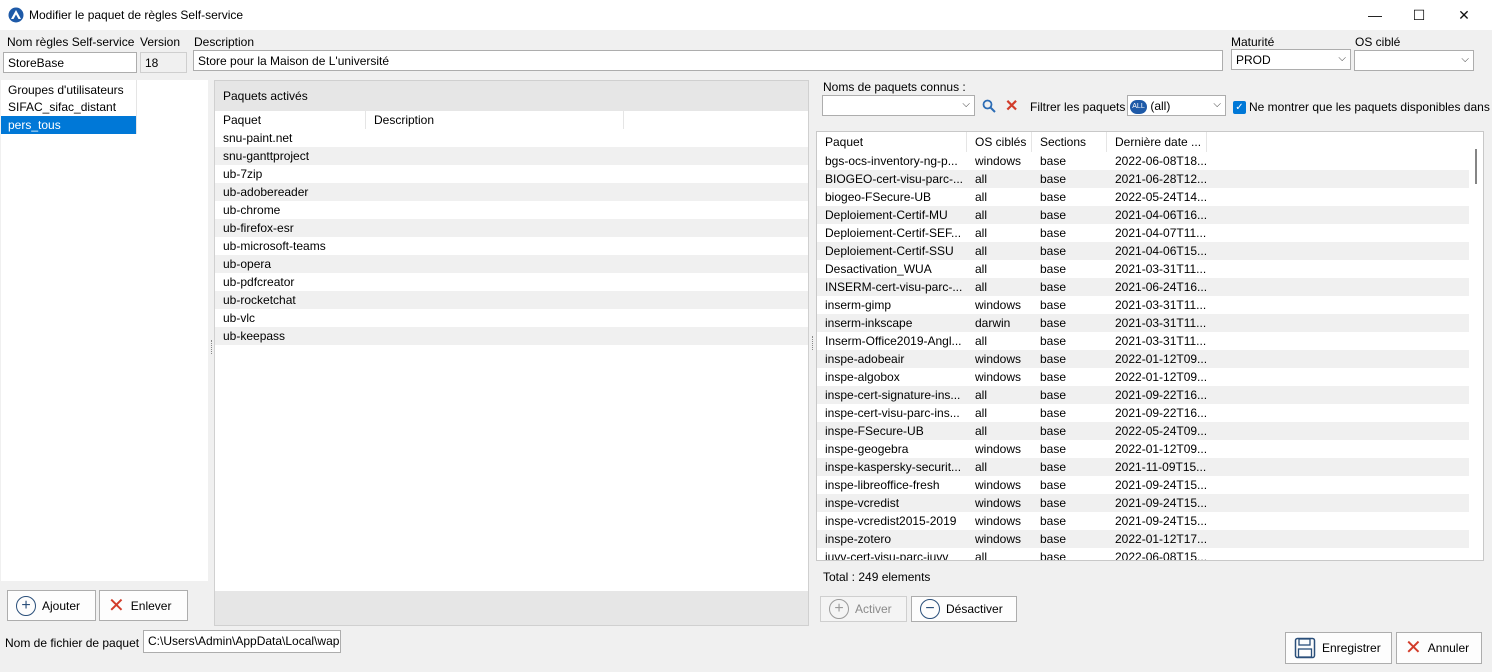  What do you see at coordinates (511, 156) in the screenshot?
I see `table-row: snu-ganttproject` at bounding box center [511, 156].